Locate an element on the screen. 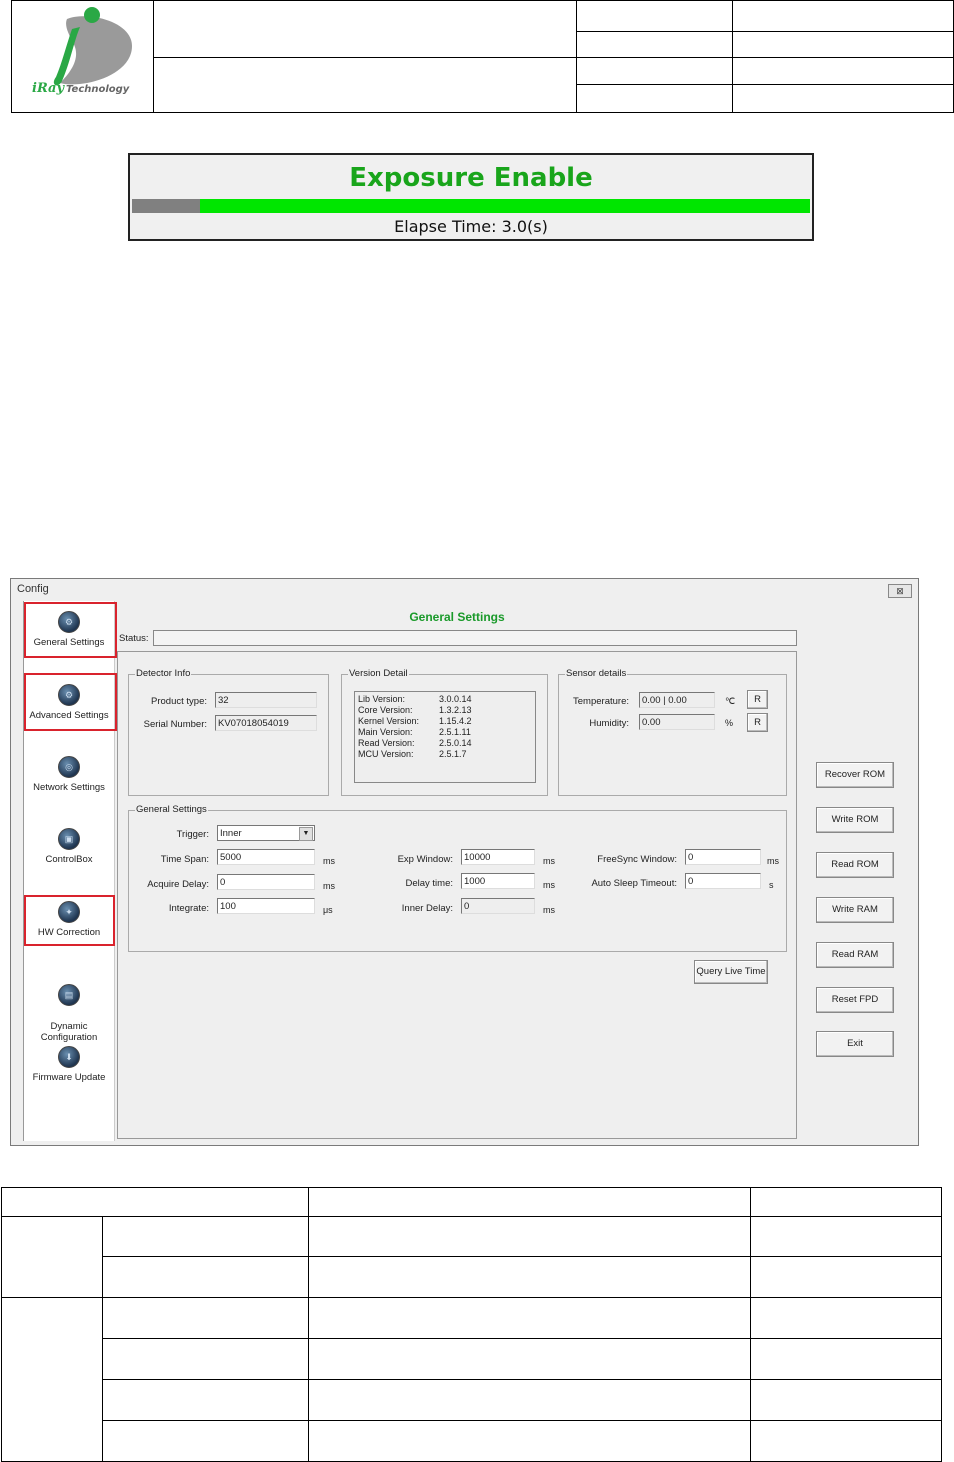 The width and height of the screenshot is (954, 1462). read-version-value: 2.5.0.14 is located at coordinates (455, 743).